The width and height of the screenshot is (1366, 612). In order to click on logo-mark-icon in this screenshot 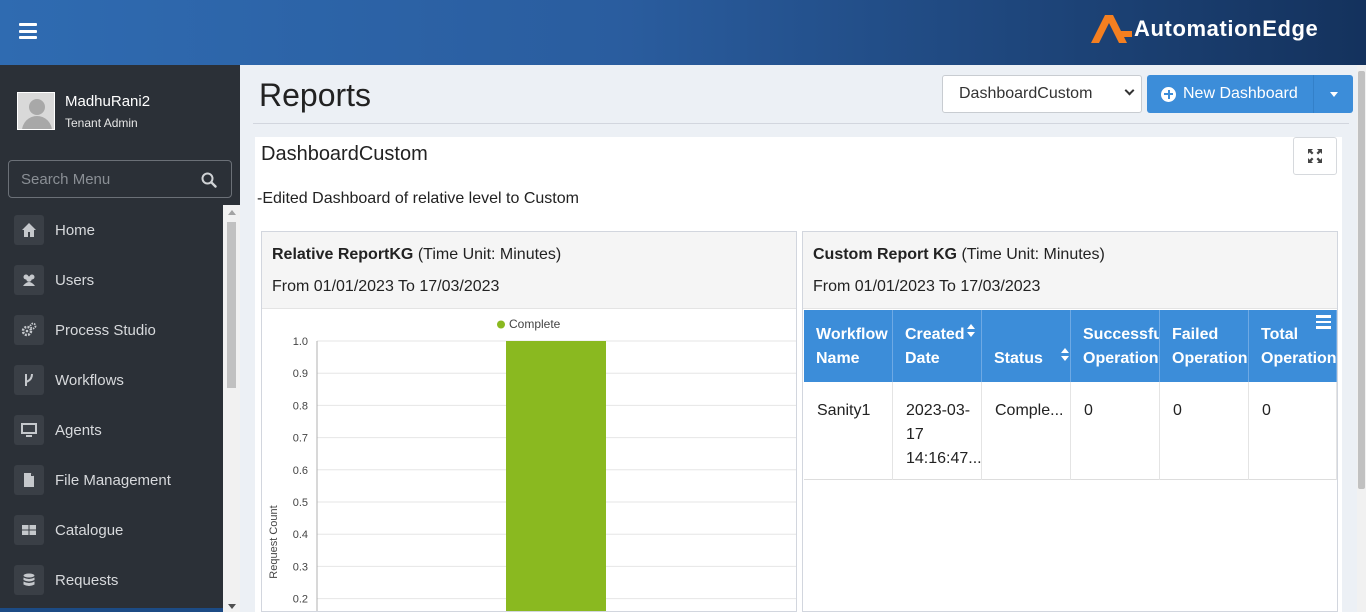, I will do `click(1111, 29)`.